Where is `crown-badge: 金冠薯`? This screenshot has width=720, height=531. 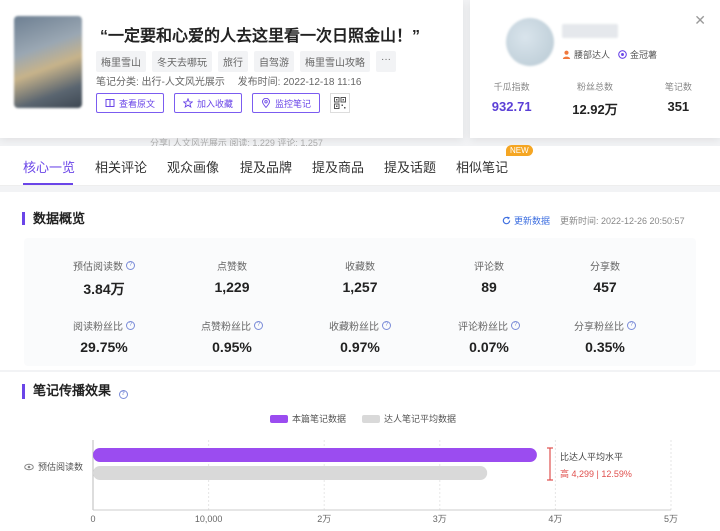
crown-badge: 金冠薯 is located at coordinates (637, 54).